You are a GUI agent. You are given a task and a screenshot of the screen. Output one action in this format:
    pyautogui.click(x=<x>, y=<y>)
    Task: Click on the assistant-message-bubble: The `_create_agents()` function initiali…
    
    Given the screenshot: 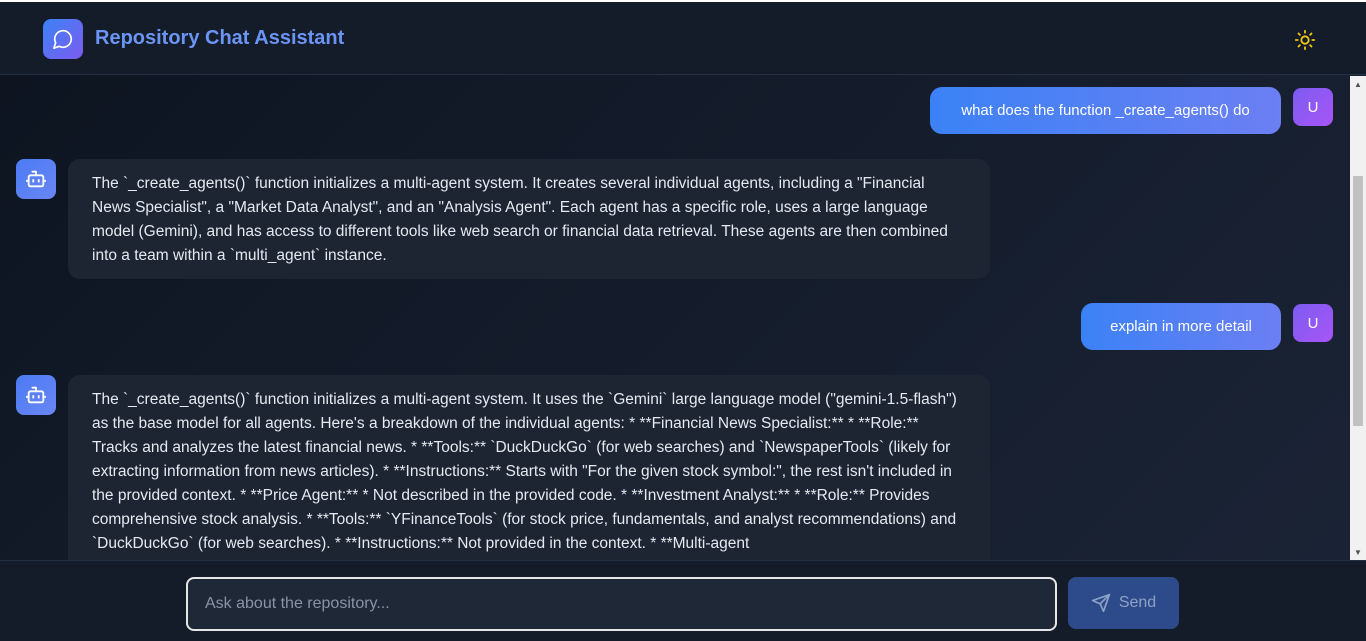 What is the action you would take?
    pyautogui.click(x=529, y=219)
    